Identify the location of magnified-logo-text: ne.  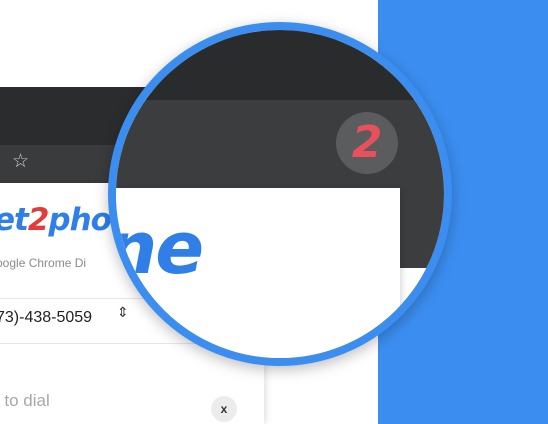
(156, 248).